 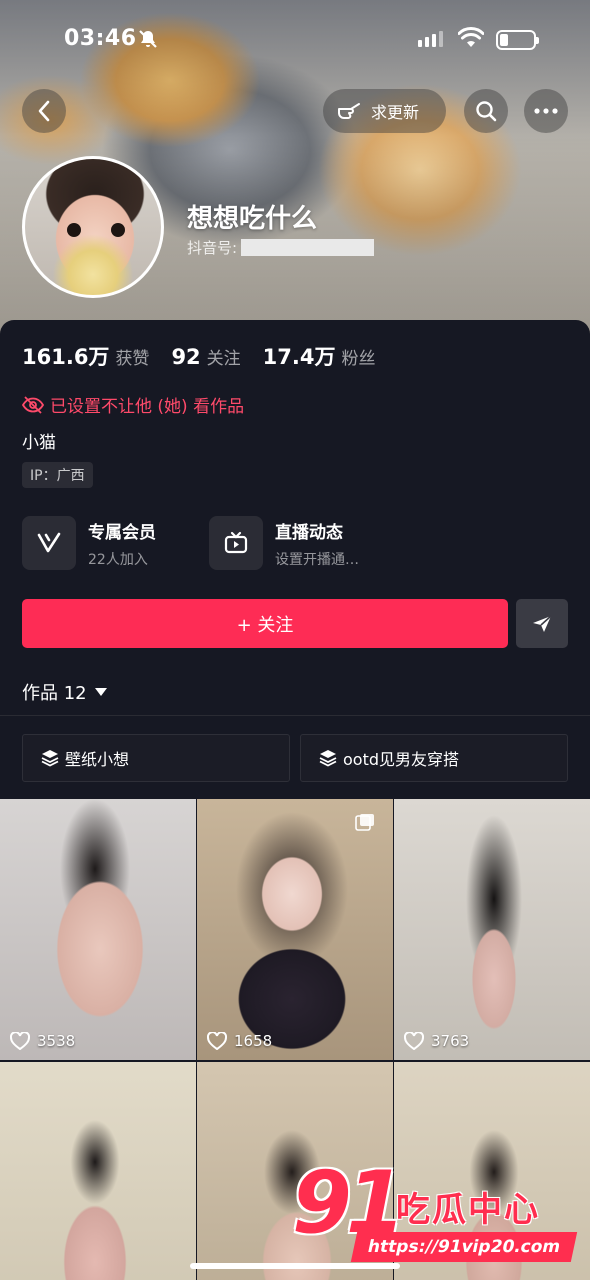 I want to click on watermark-logo-text: 吃瓜中心, so click(x=468, y=1210).